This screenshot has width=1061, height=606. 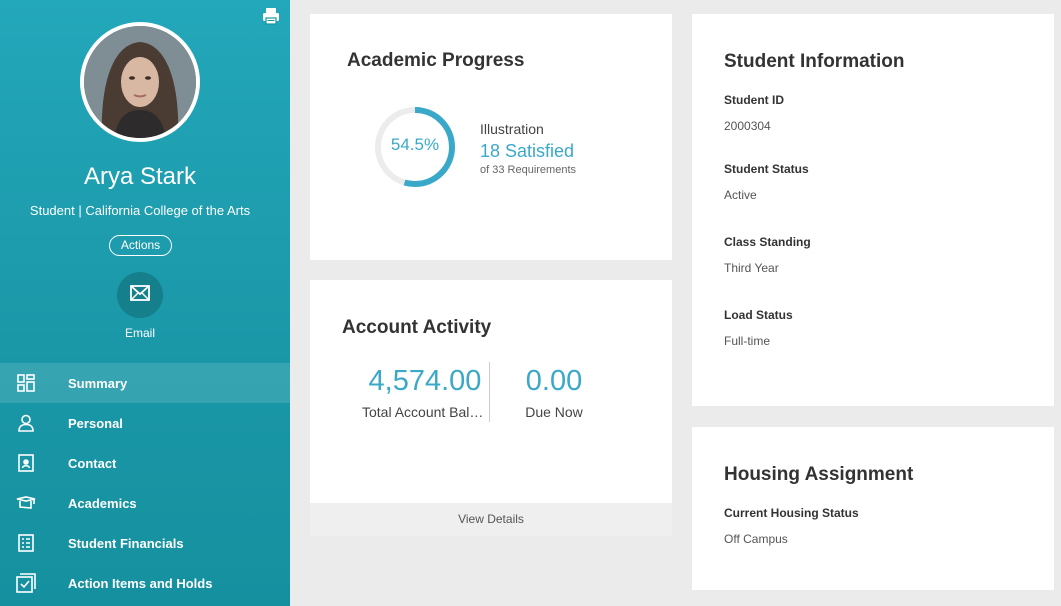 I want to click on progress-percent: 54.5%, so click(x=415, y=144).